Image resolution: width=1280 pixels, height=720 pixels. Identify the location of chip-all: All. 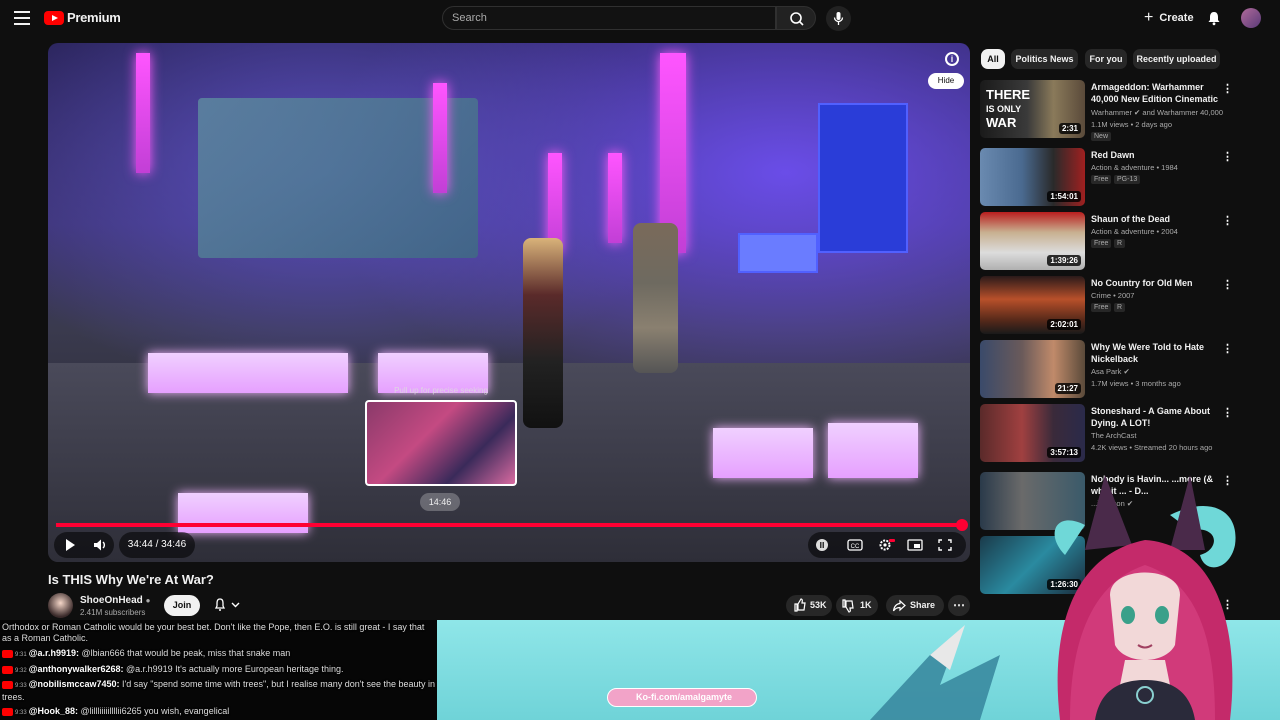
(993, 59).